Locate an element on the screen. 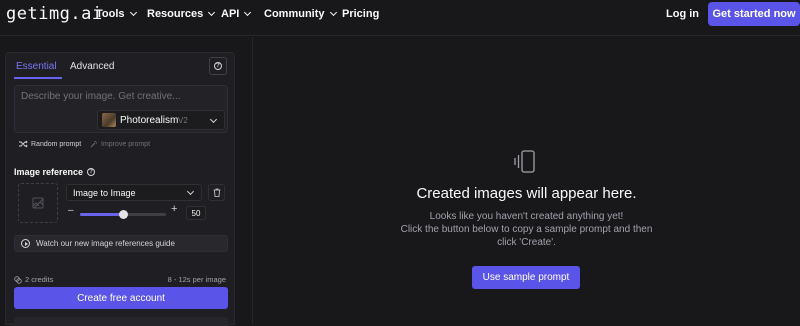  improve-prompt-label: Improve prompt is located at coordinates (126, 144).